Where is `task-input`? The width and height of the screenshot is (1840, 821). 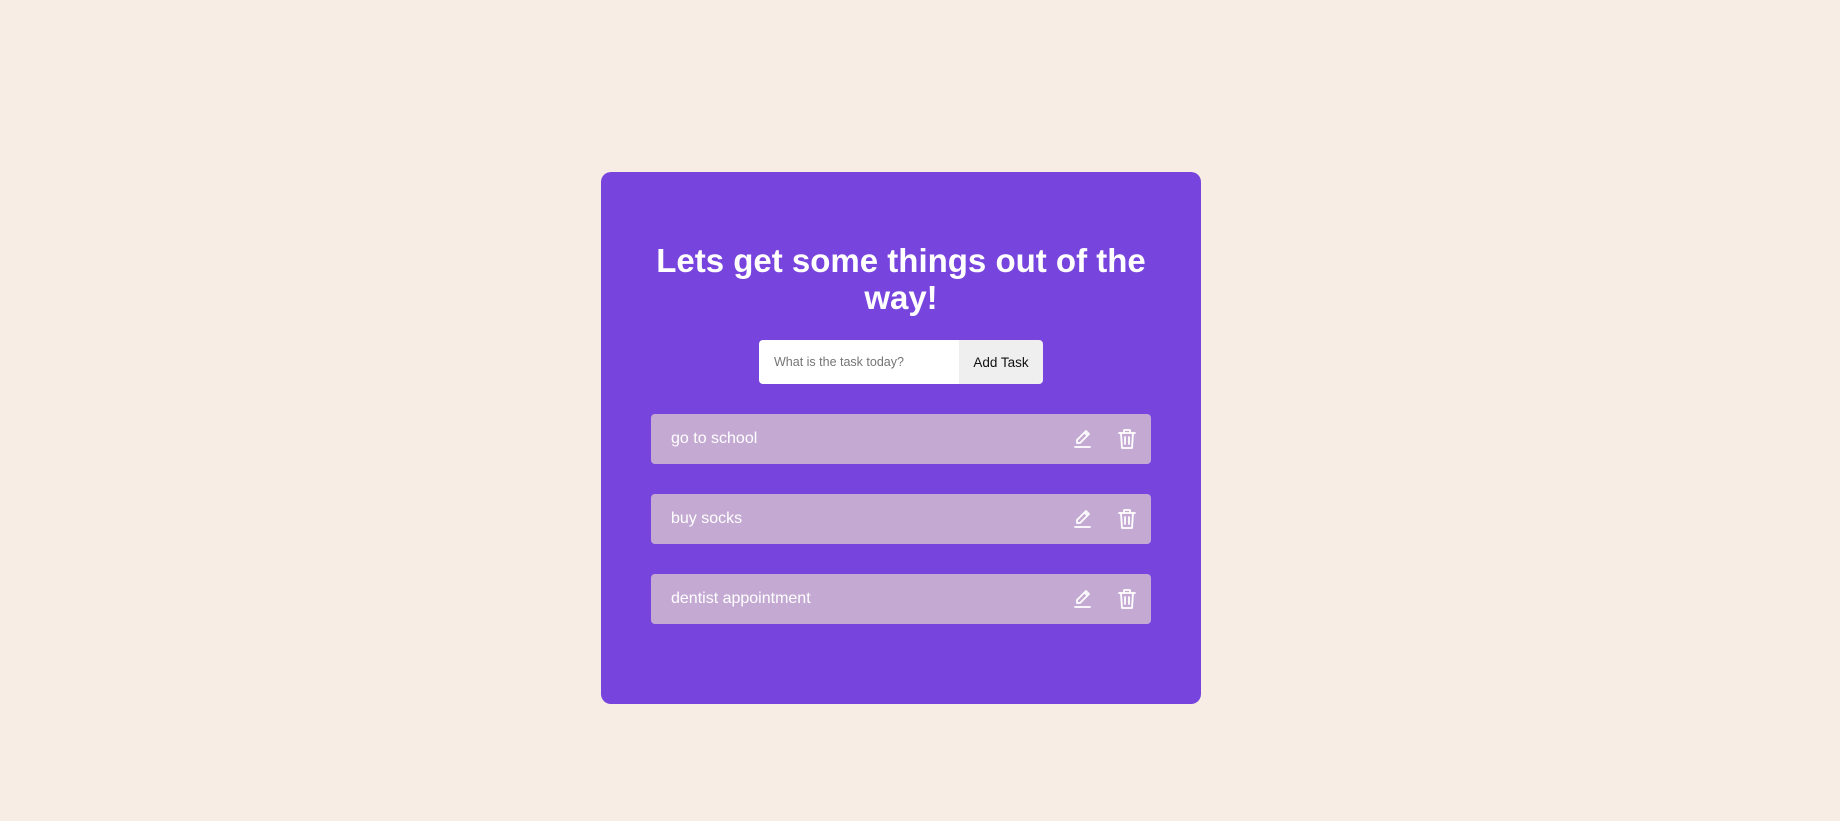
task-input is located at coordinates (859, 362).